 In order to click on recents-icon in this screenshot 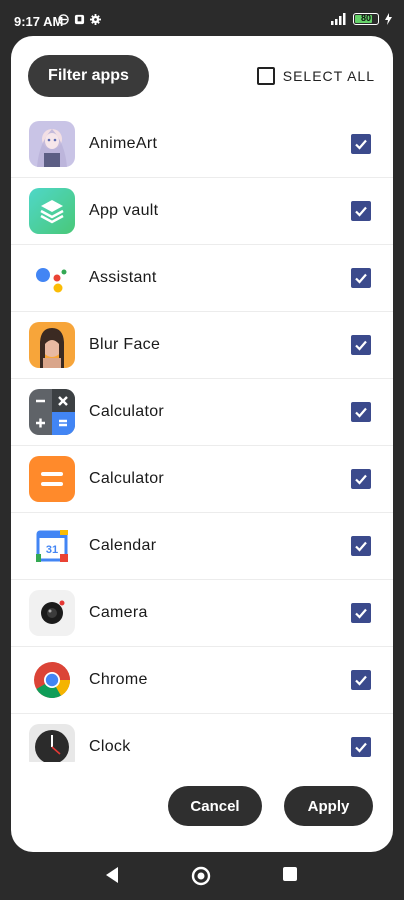, I will do `click(290, 874)`.